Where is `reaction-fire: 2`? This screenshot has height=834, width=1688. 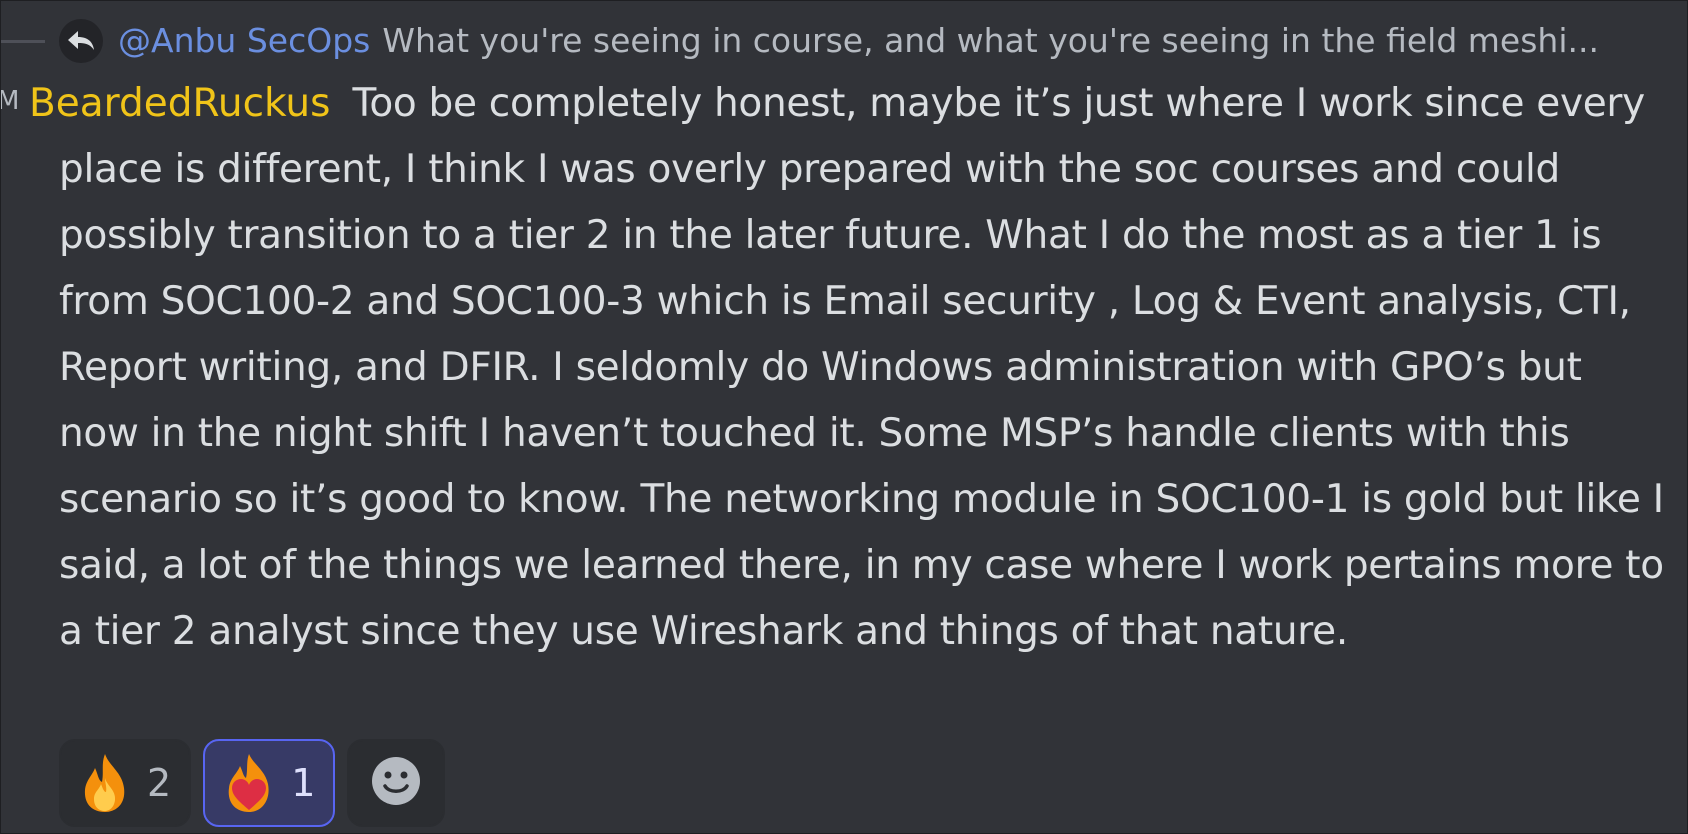 reaction-fire: 2 is located at coordinates (125, 783).